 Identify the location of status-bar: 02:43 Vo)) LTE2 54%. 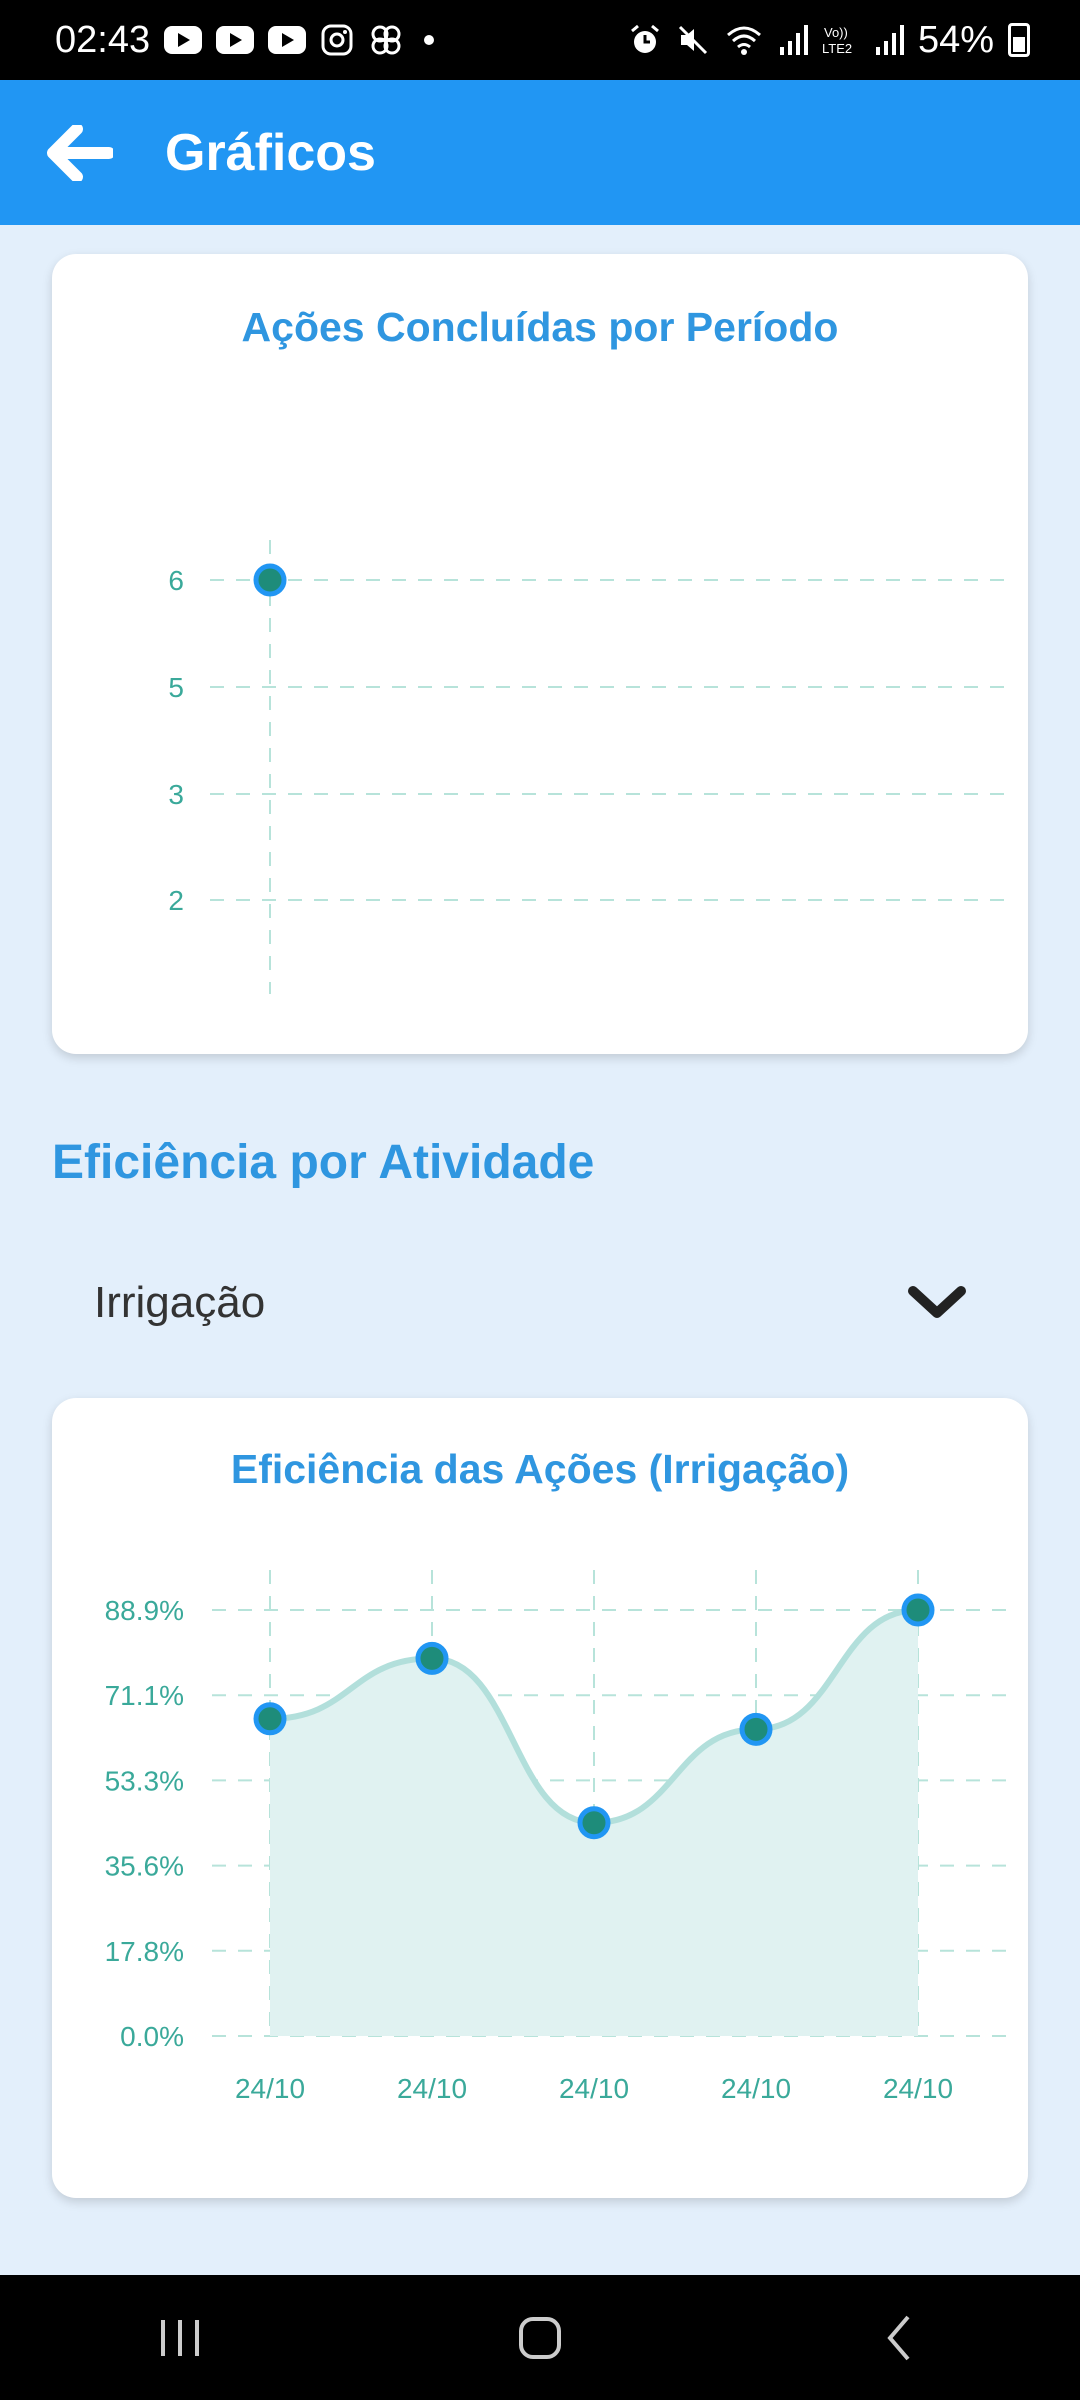
(540, 40).